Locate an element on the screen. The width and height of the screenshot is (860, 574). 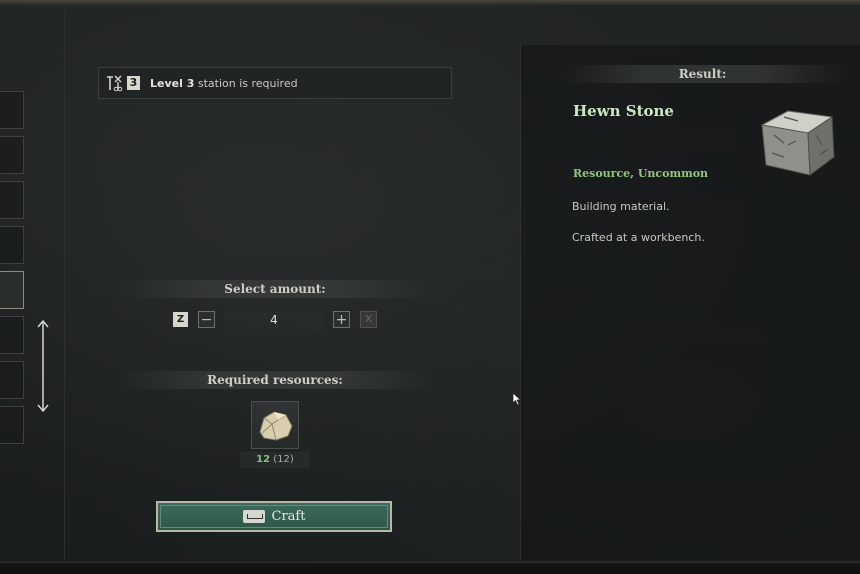
scroll-arrow-icon is located at coordinates (43, 366).